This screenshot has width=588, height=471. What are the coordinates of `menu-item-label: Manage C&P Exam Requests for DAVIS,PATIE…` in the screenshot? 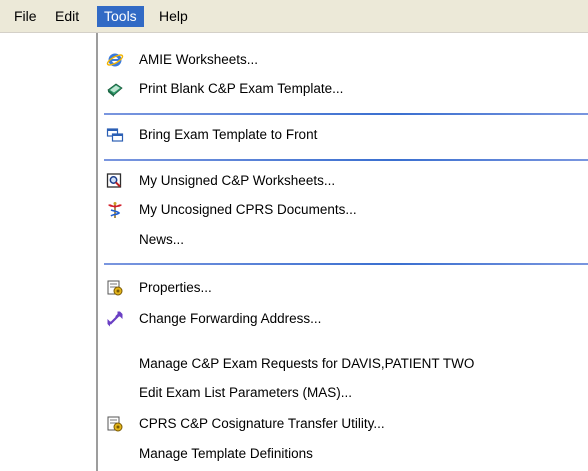 It's located at (307, 363).